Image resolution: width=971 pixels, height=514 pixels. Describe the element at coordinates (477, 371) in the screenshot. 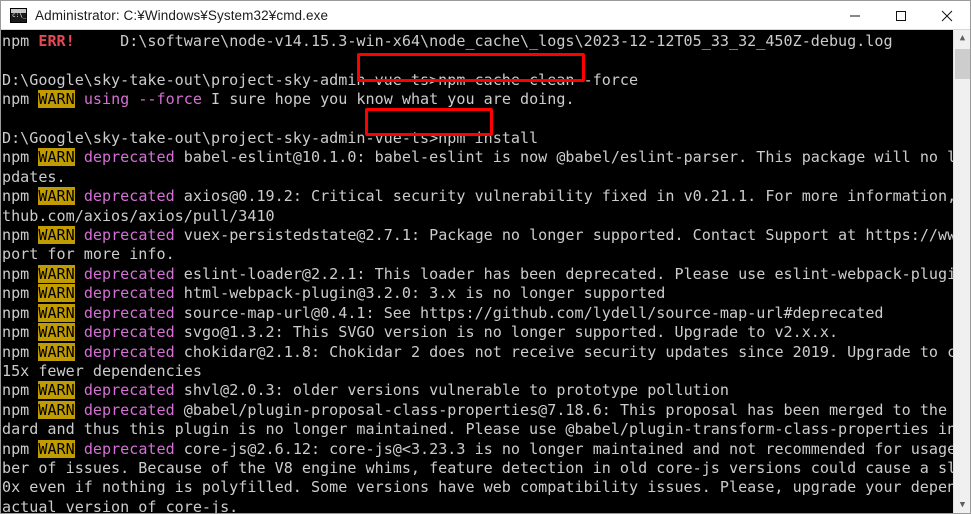

I see `console-line: 15x fewer dependencies` at that location.